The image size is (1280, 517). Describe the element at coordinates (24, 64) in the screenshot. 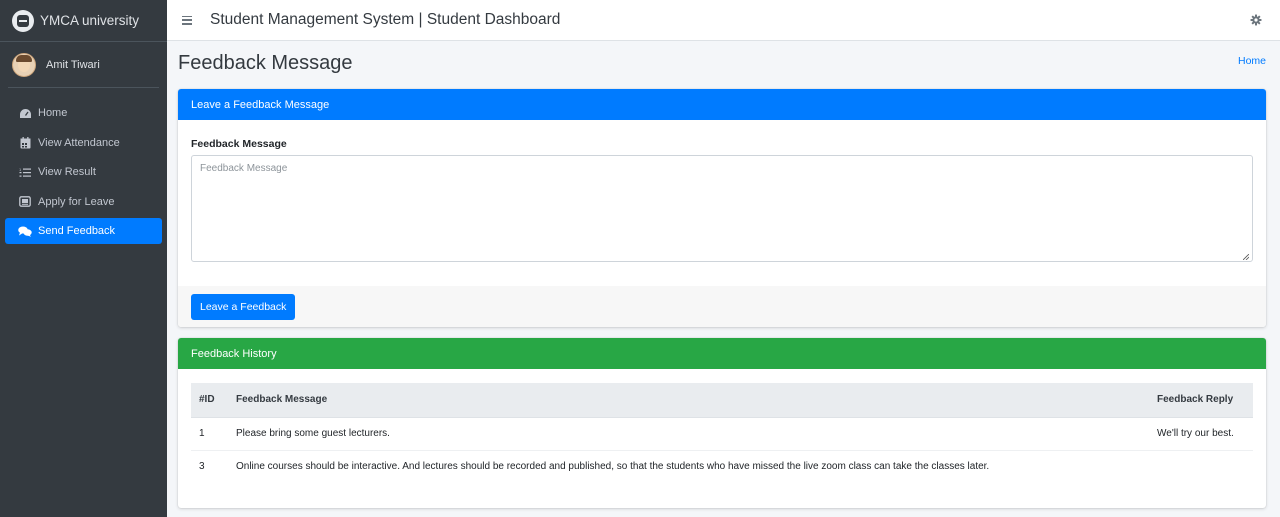

I see `avatar` at that location.